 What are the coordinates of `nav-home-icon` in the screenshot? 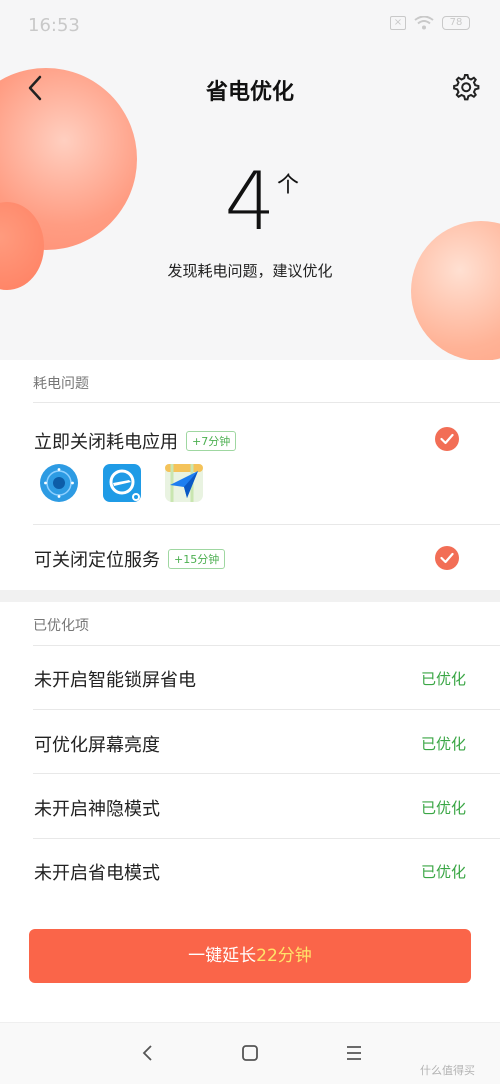 It's located at (250, 1053).